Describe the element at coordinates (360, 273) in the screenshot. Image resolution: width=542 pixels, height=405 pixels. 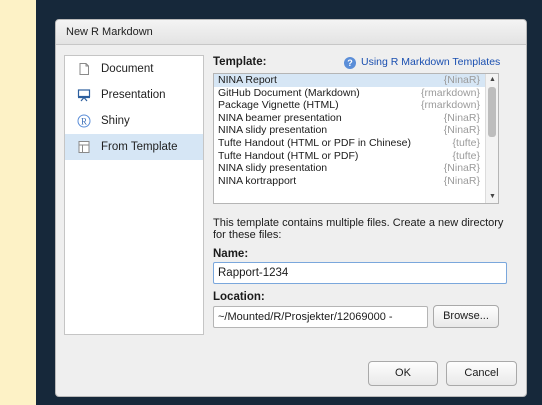
I see `name-input` at that location.